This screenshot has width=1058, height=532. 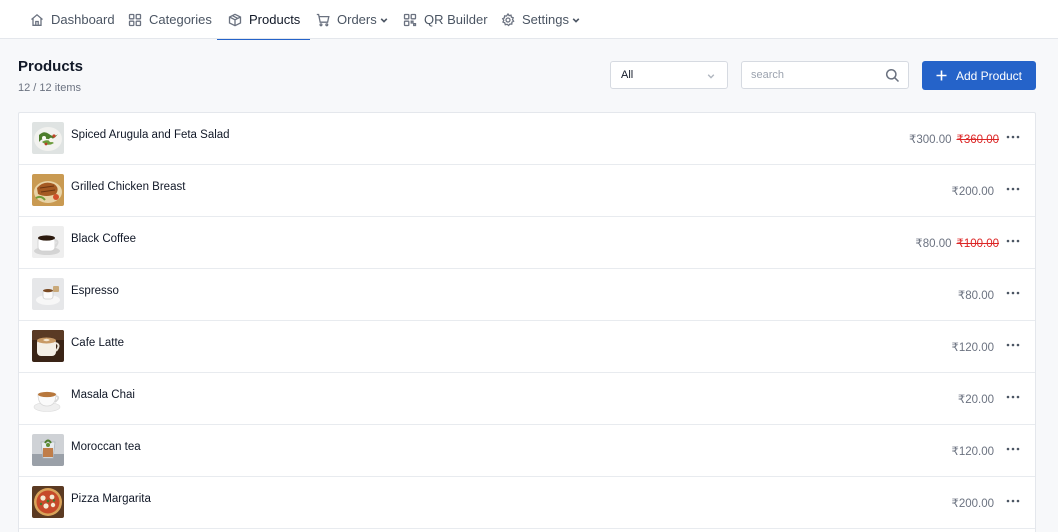 I want to click on search-box, so click(x=825, y=75).